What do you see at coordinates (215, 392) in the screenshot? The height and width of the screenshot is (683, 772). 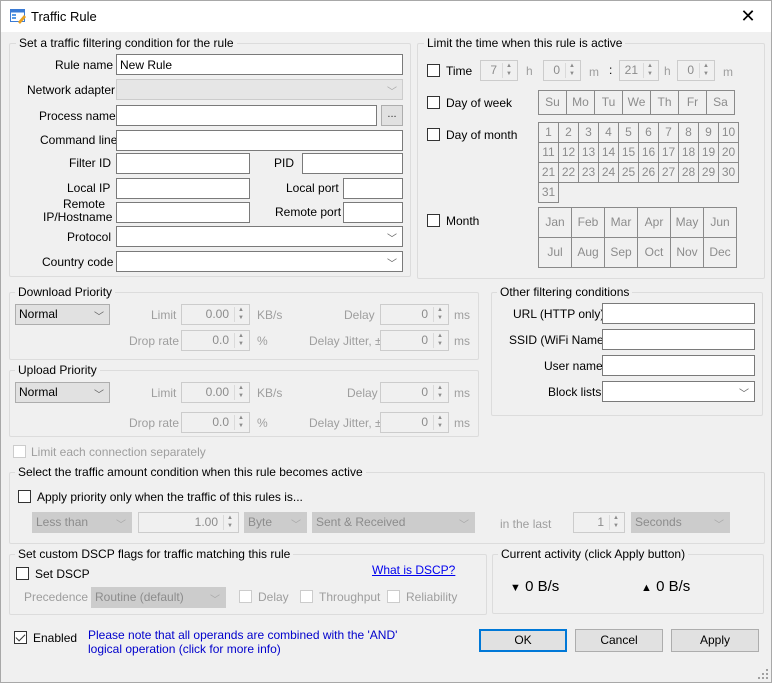 I see `upload-limit-spinner: 0.00 ▲ ▼` at bounding box center [215, 392].